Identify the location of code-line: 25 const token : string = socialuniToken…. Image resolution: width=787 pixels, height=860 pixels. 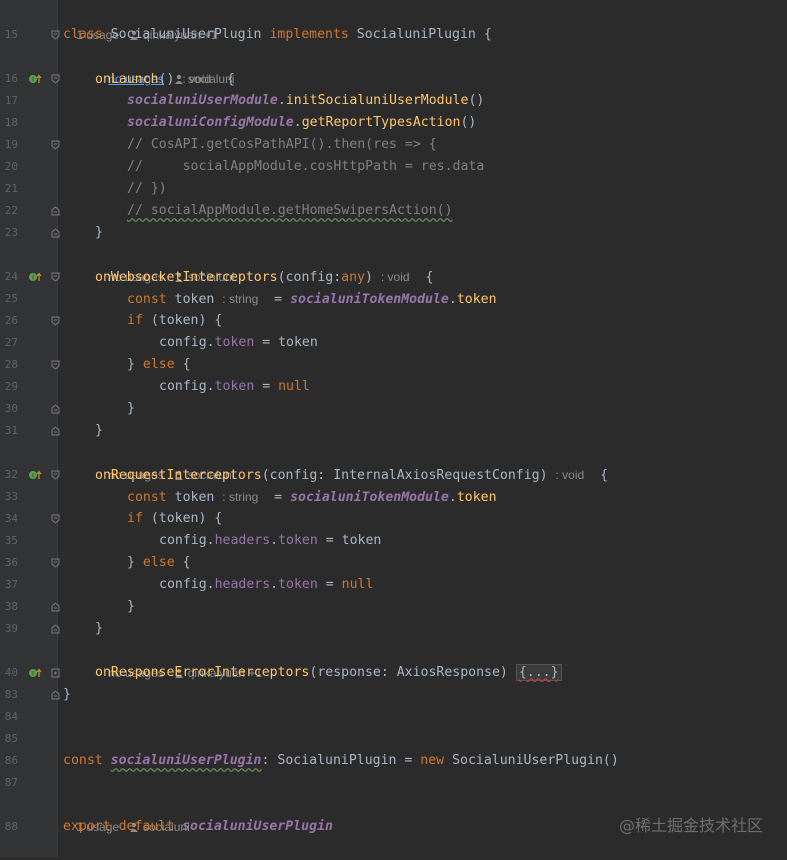
(393, 299).